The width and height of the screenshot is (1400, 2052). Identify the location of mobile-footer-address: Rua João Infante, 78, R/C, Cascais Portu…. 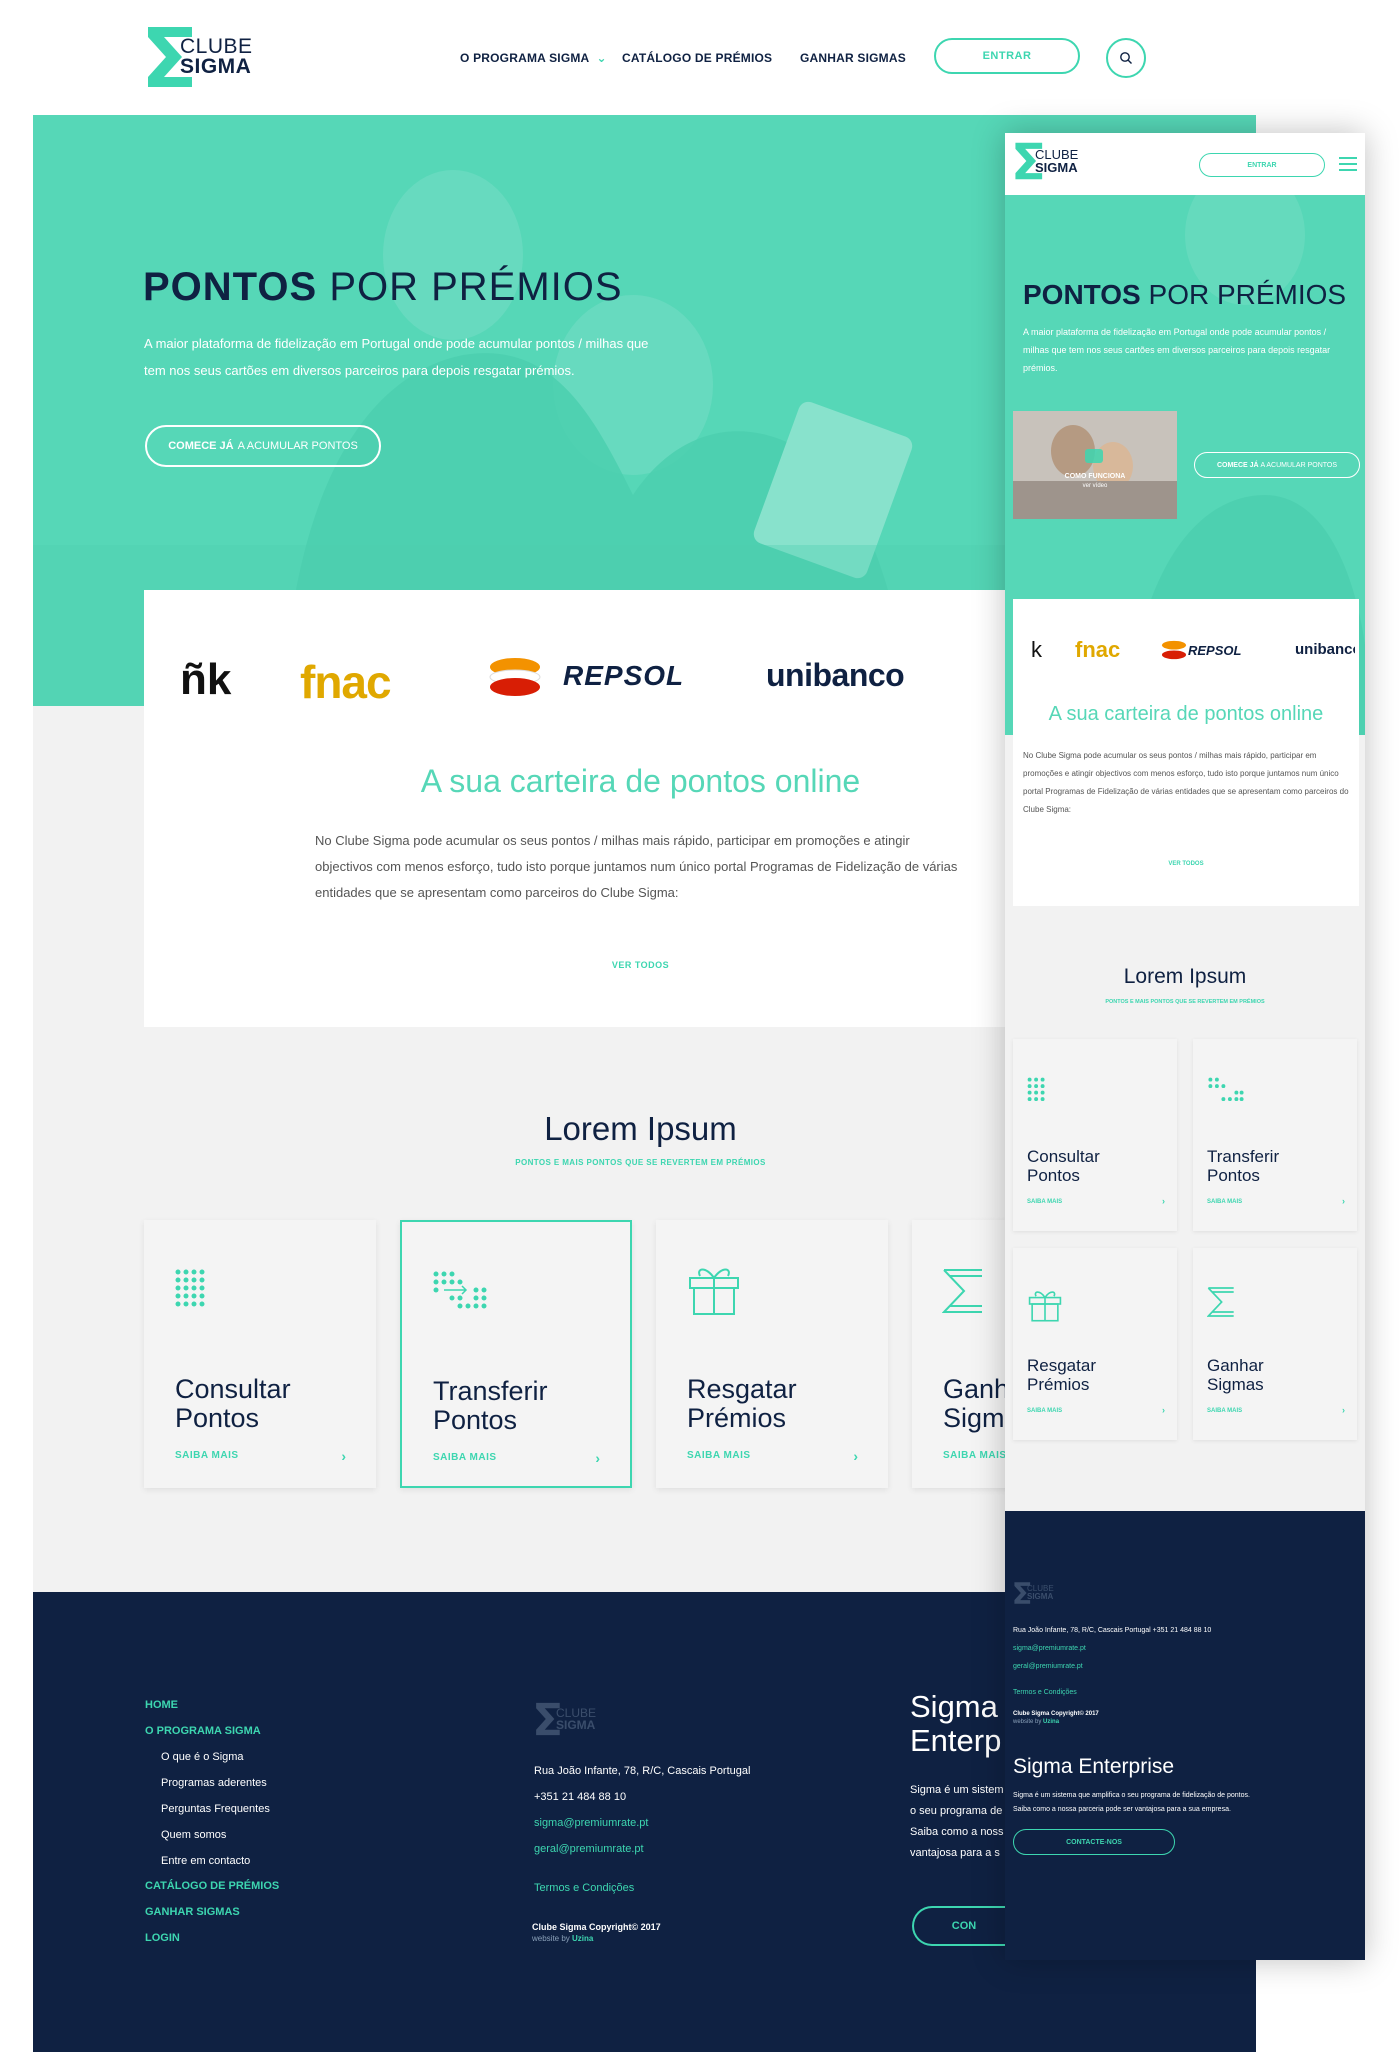
(1112, 1630).